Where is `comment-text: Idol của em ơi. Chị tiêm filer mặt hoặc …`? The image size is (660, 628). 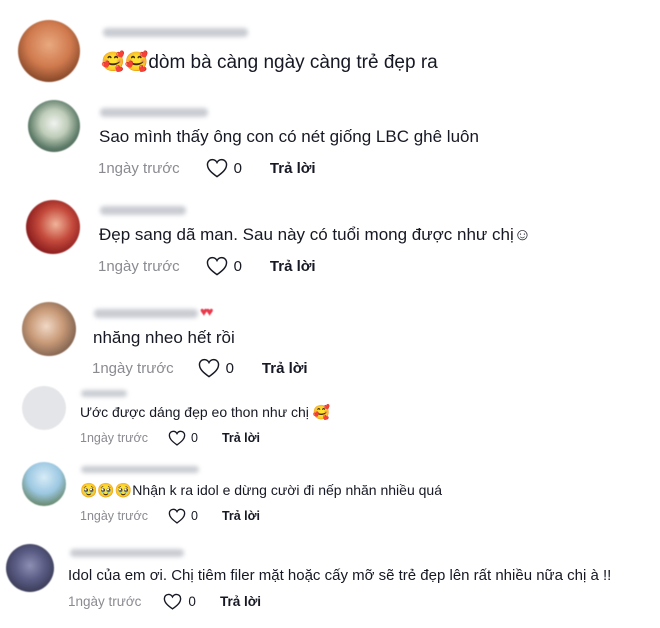
comment-text: Idol của em ơi. Chị tiêm filer mặt hoặc … is located at coordinates (340, 575).